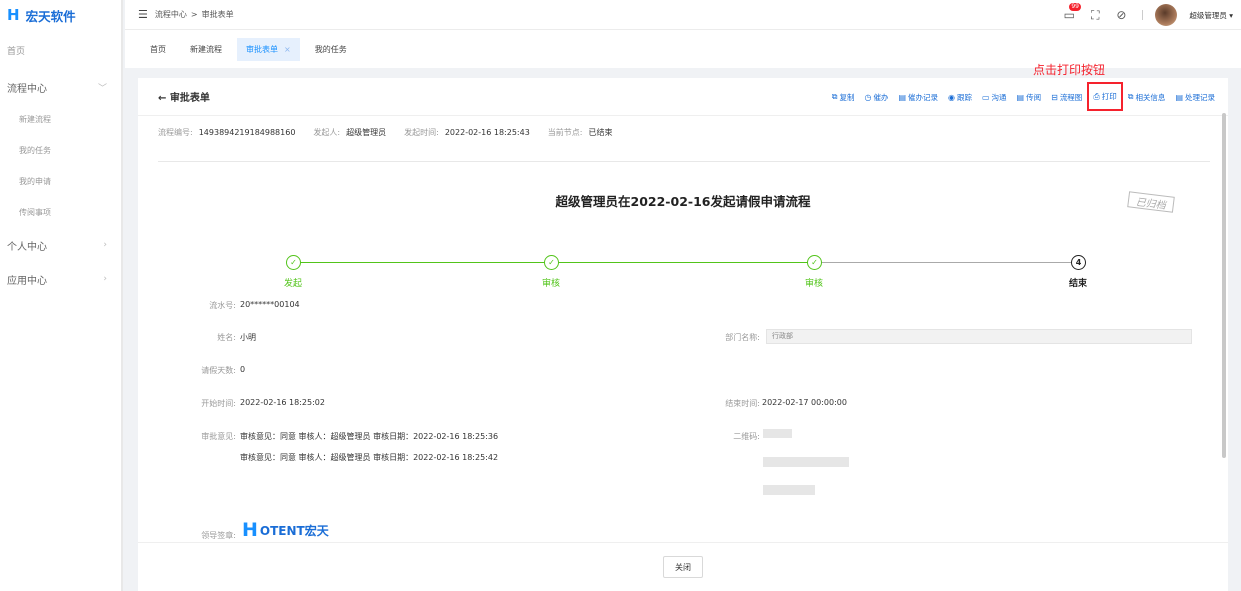 The height and width of the screenshot is (591, 1241). What do you see at coordinates (421, 132) in the screenshot?
I see `meta-label: 发起时间:` at bounding box center [421, 132].